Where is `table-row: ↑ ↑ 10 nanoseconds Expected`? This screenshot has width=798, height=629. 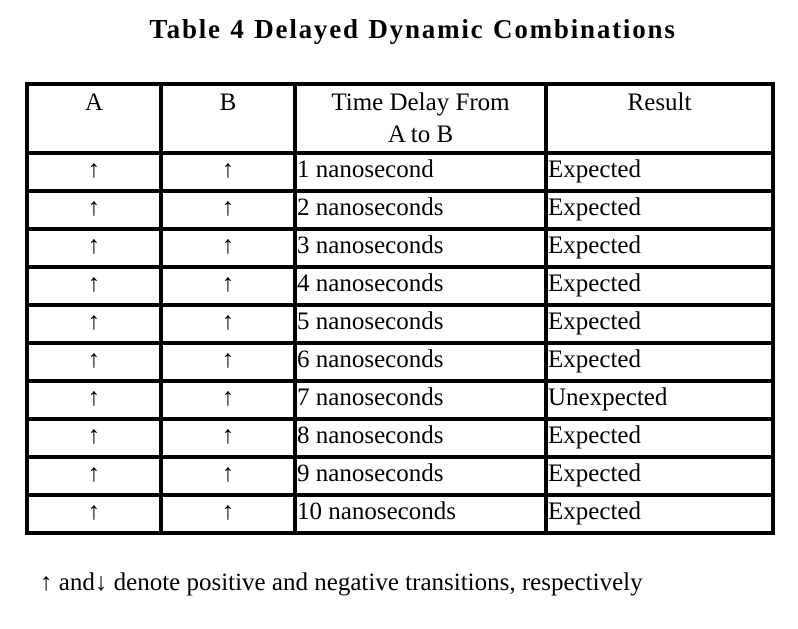
table-row: ↑ ↑ 10 nanoseconds Expected is located at coordinates (400, 514).